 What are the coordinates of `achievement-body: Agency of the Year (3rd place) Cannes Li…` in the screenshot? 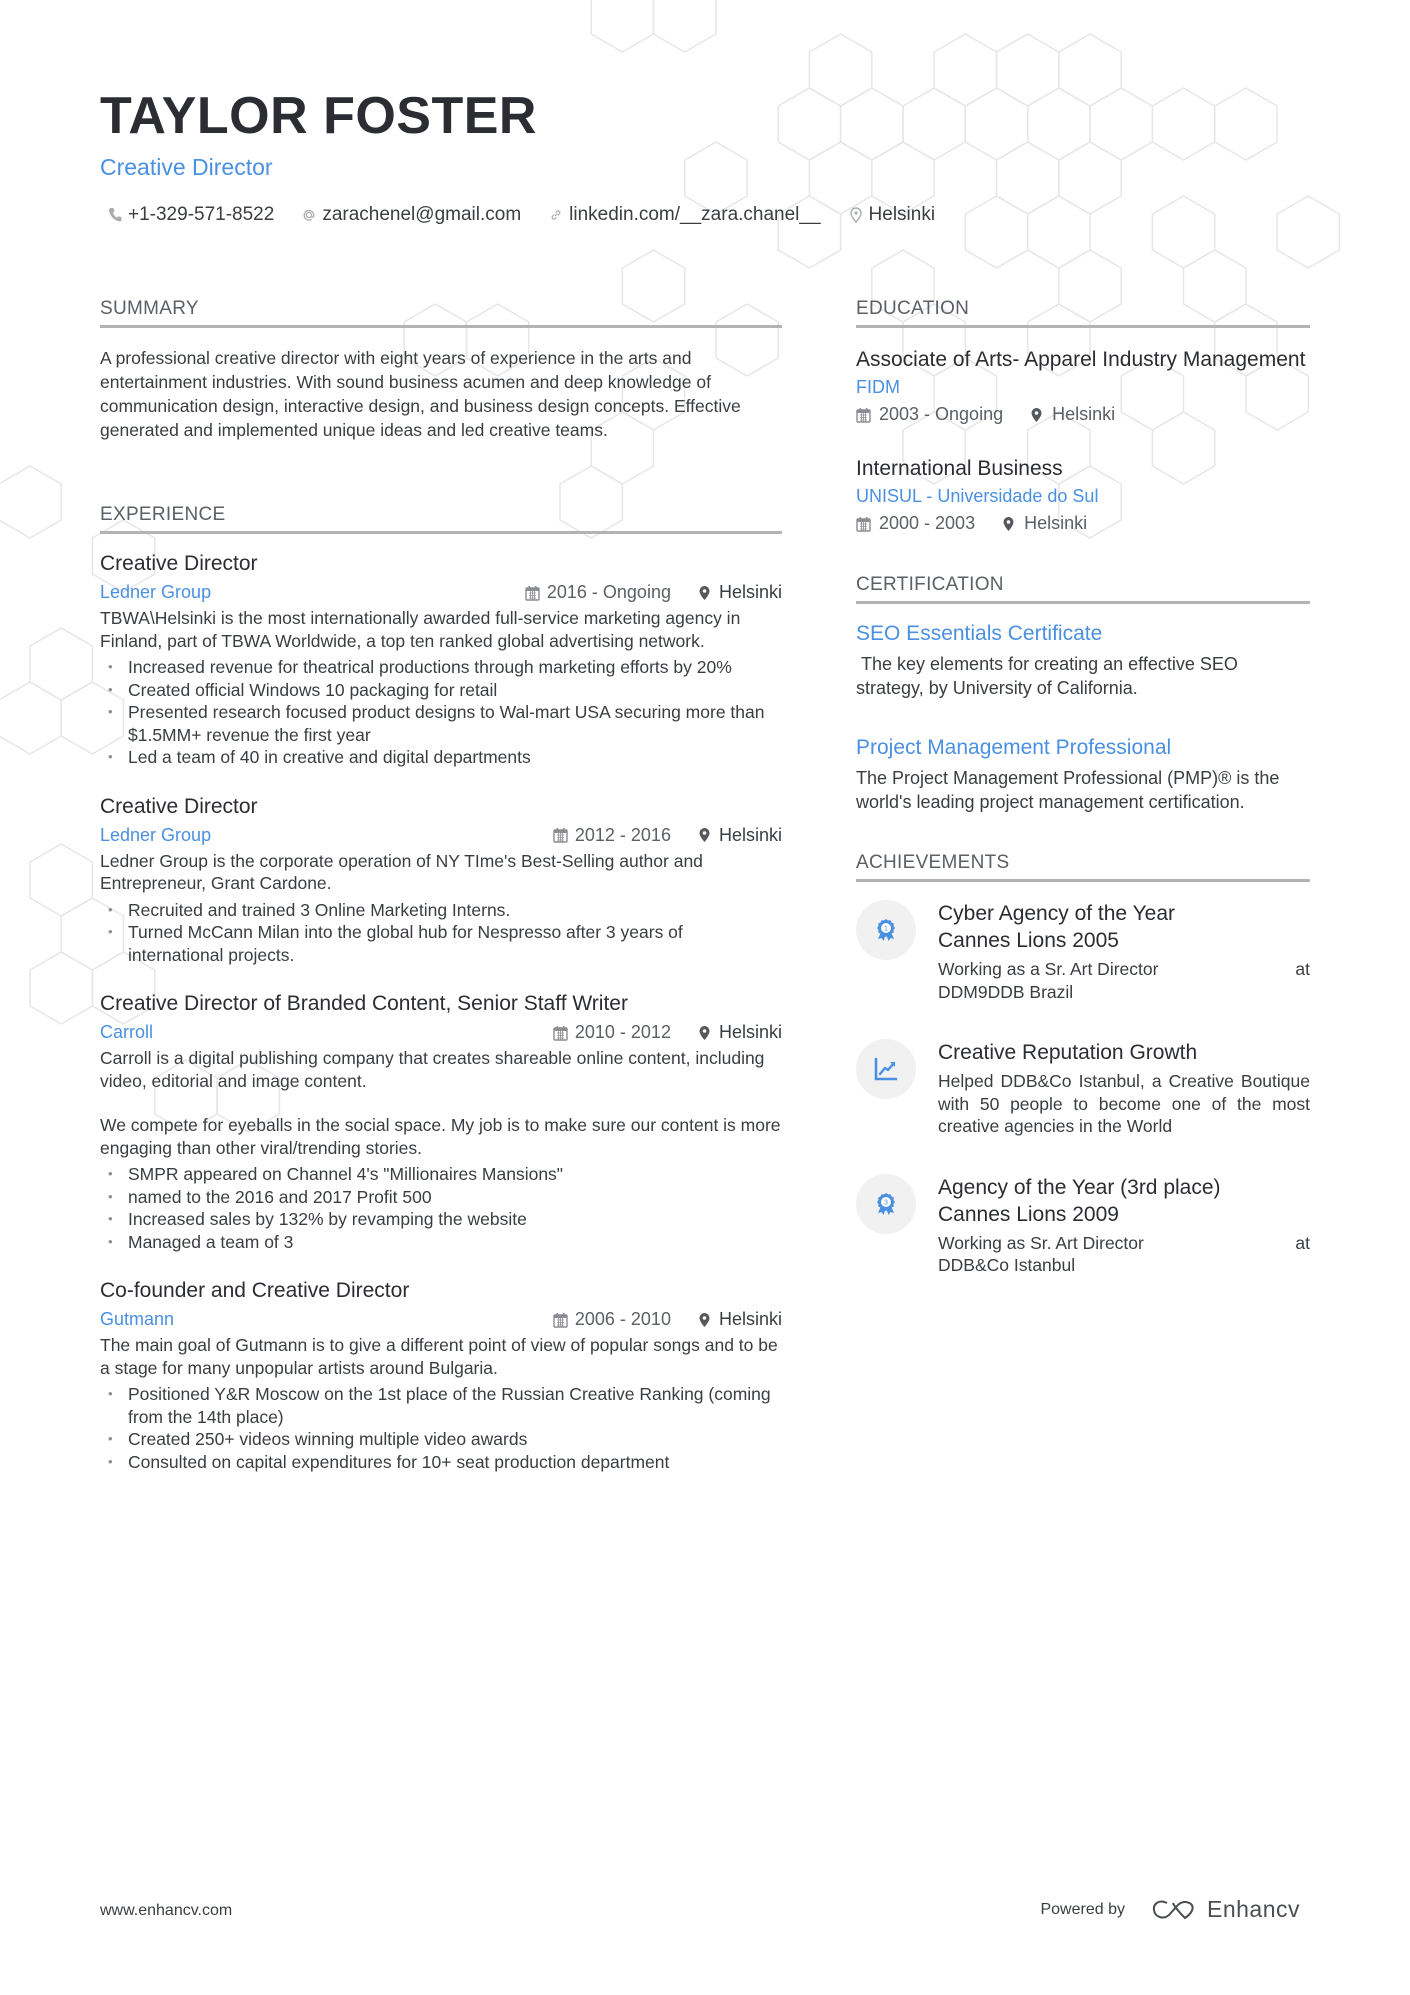 It's located at (1124, 1225).